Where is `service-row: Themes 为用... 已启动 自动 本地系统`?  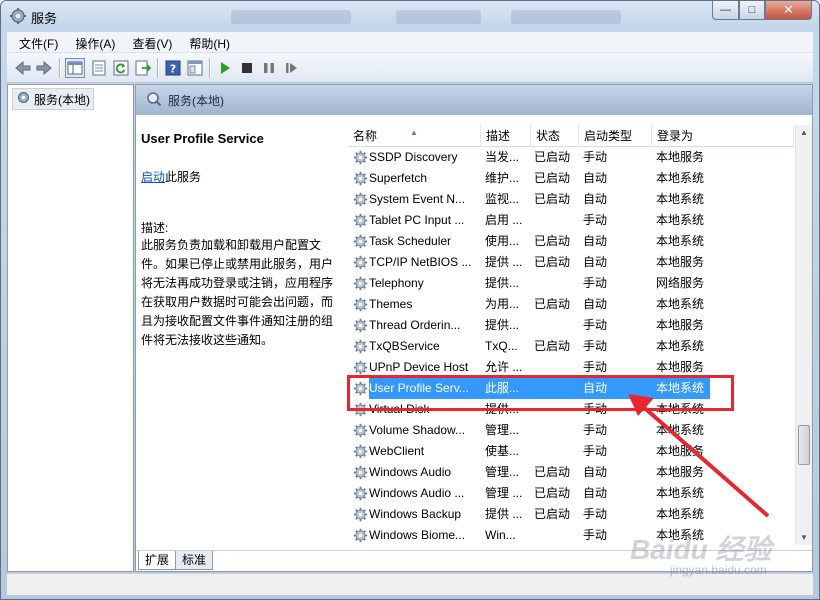
service-row: Themes 为用... 已启动 自动 本地系统 is located at coordinates (571, 304).